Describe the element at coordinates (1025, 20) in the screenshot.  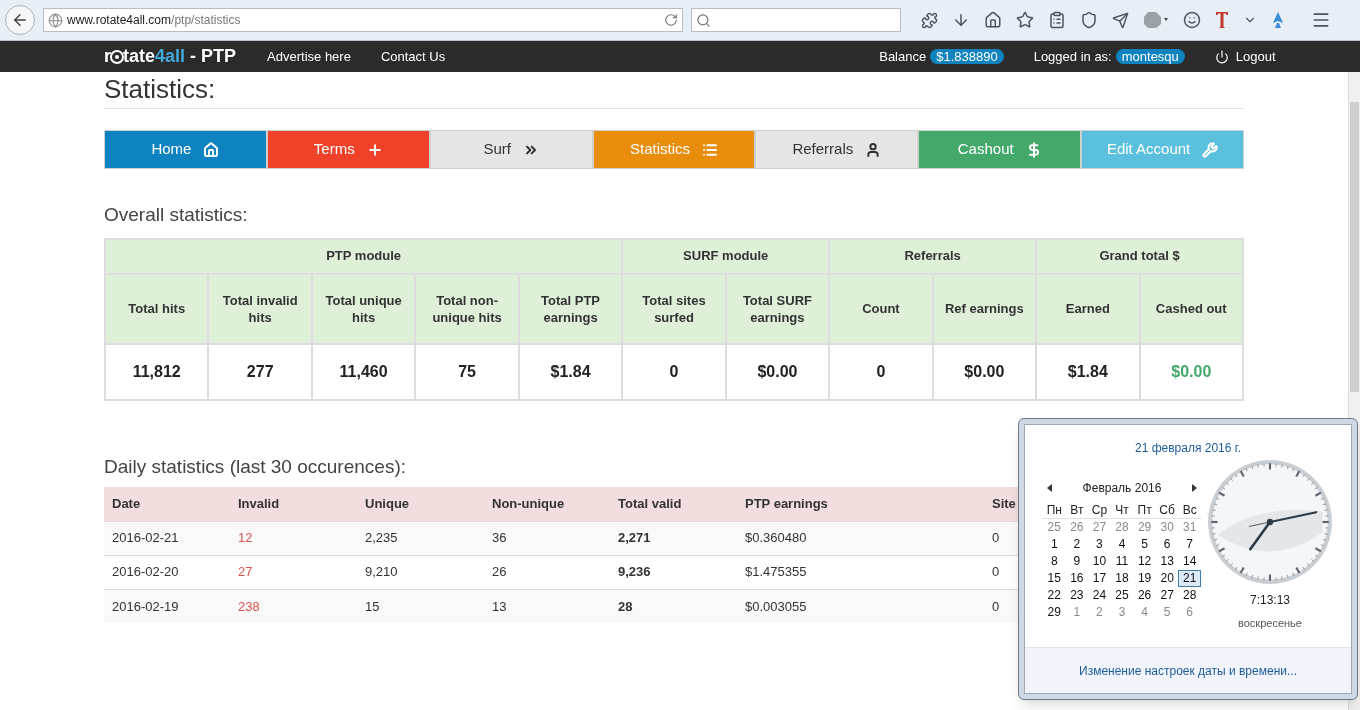
I see `star-icon` at that location.